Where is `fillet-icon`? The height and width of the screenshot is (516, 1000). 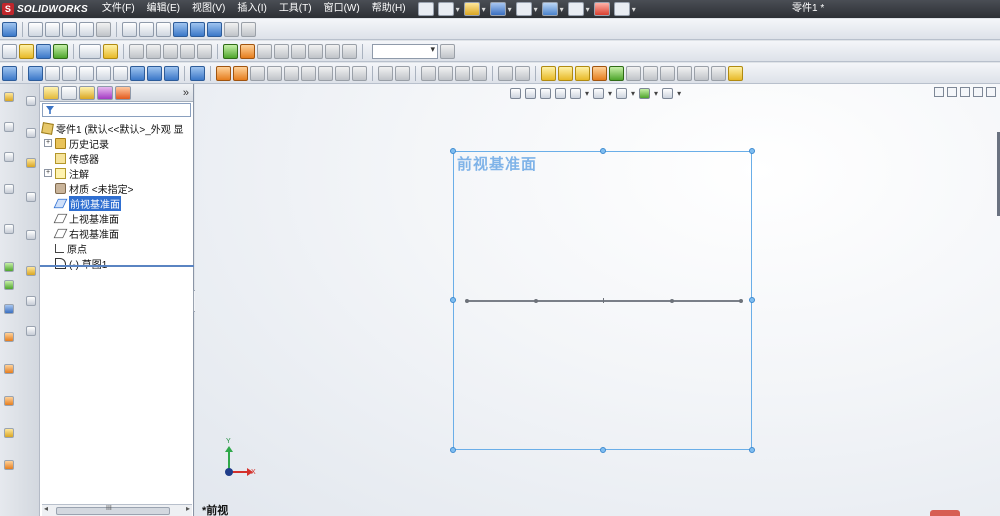 fillet-icon is located at coordinates (325, 73).